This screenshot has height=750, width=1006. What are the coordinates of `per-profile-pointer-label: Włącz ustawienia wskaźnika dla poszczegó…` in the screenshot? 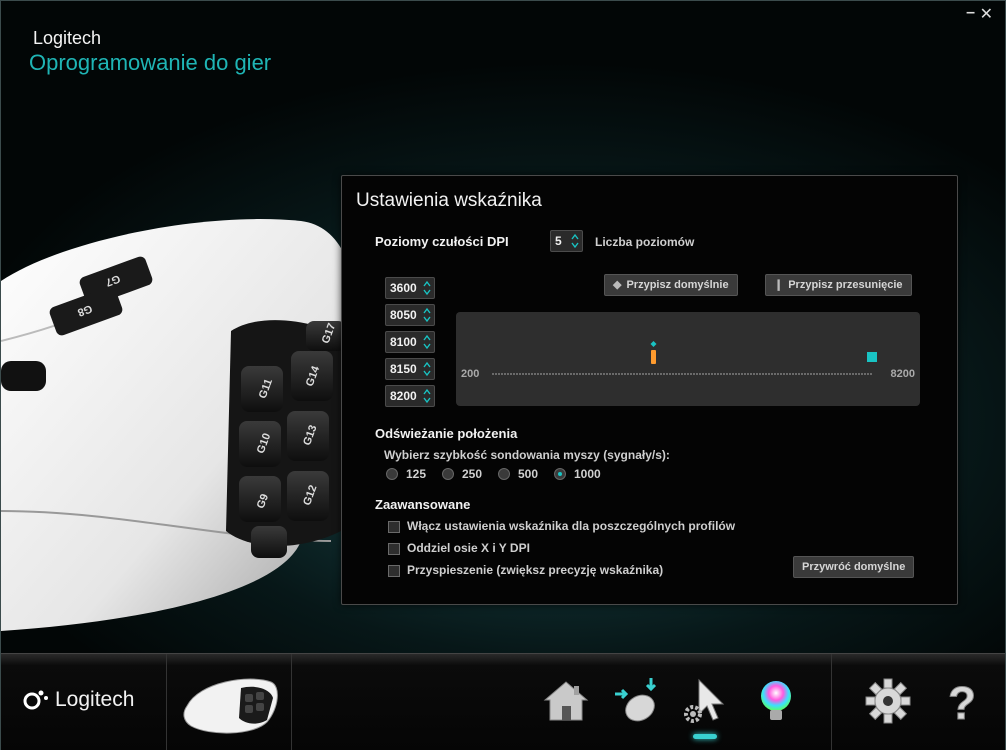 It's located at (571, 526).